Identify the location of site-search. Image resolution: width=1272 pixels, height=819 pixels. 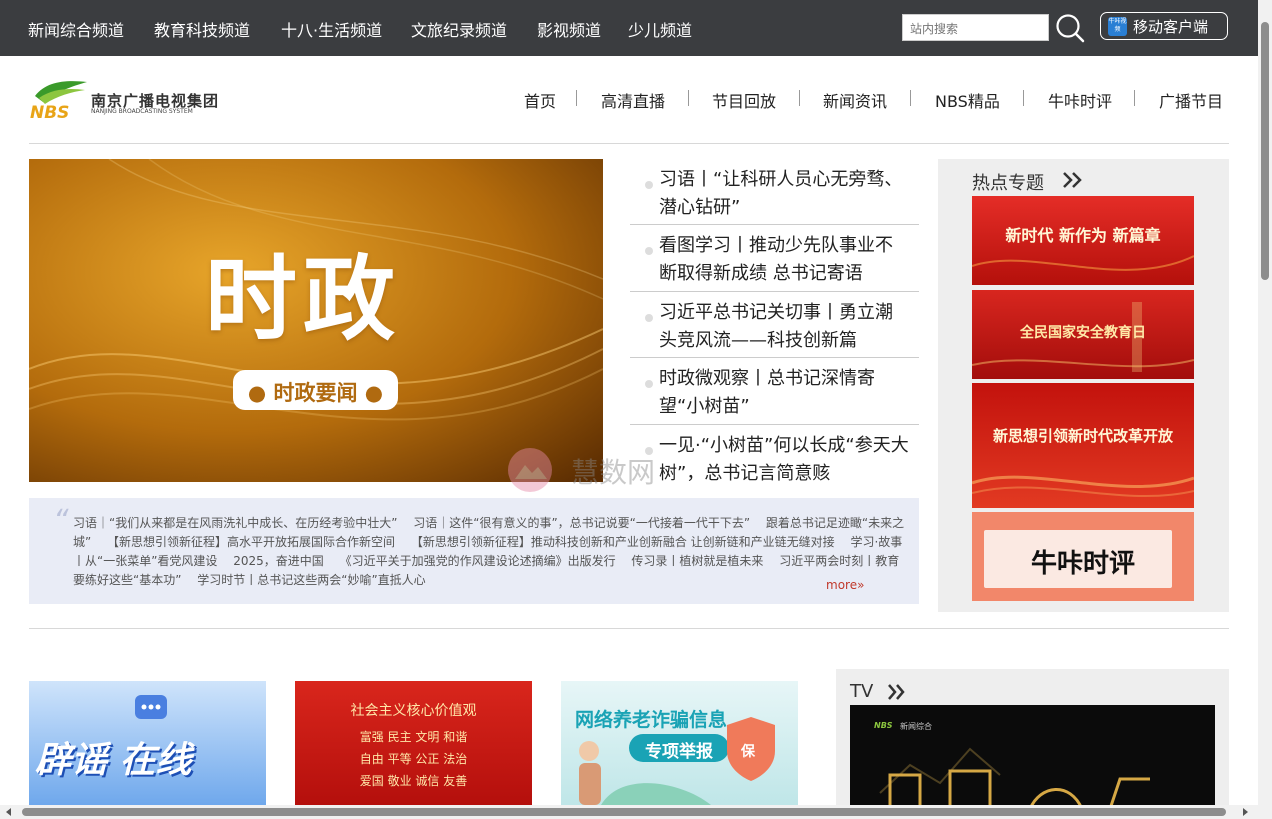
(976, 27).